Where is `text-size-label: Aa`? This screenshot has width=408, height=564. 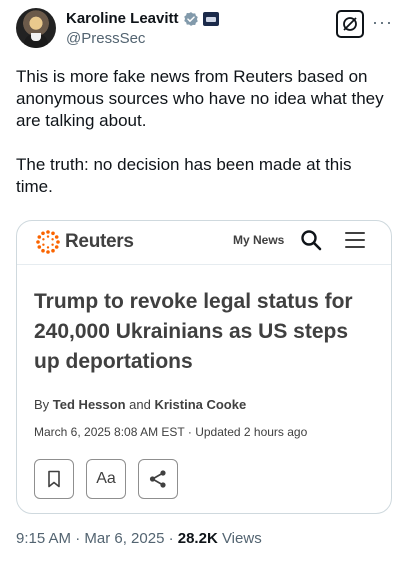
text-size-label: Aa is located at coordinates (106, 478).